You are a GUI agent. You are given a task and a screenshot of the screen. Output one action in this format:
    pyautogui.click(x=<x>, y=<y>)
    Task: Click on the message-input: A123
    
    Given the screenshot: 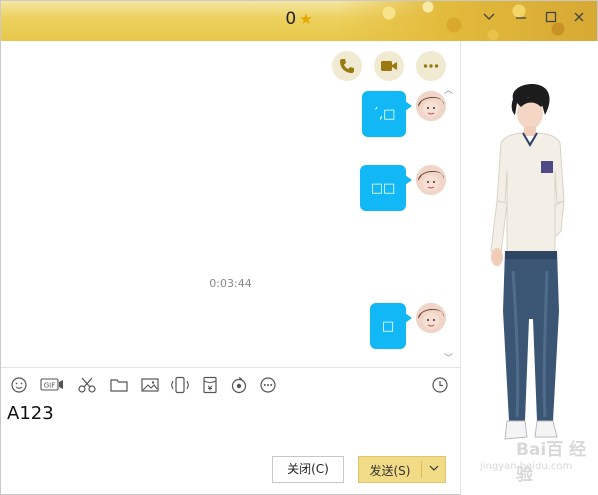 What is the action you would take?
    pyautogui.click(x=227, y=423)
    